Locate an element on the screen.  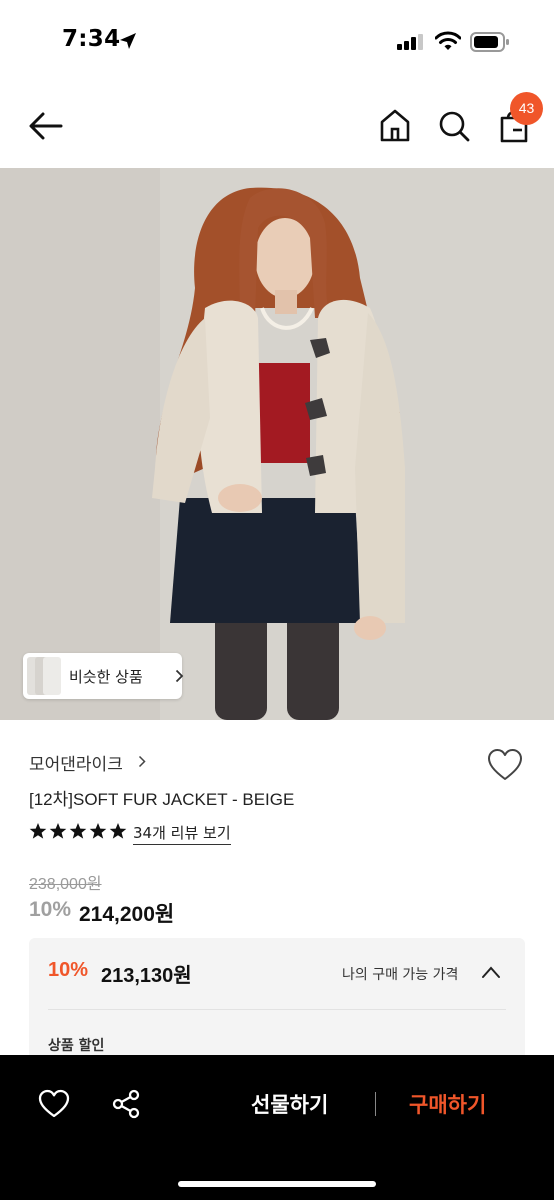
search-icon is located at coordinates (454, 126).